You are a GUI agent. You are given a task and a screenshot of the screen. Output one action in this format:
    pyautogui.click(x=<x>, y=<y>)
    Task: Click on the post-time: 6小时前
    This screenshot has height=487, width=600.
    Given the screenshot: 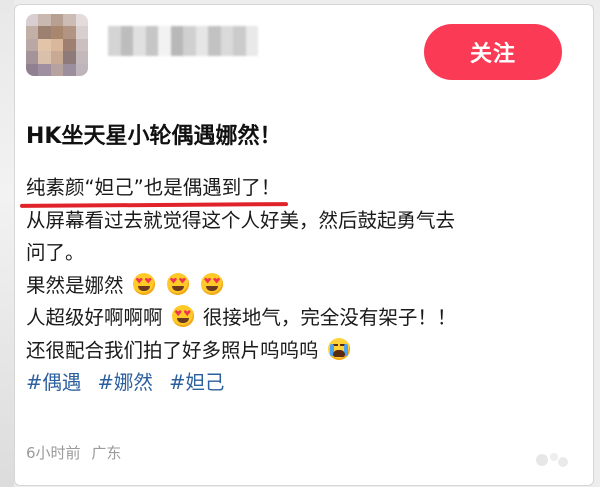 What is the action you would take?
    pyautogui.click(x=53, y=453)
    